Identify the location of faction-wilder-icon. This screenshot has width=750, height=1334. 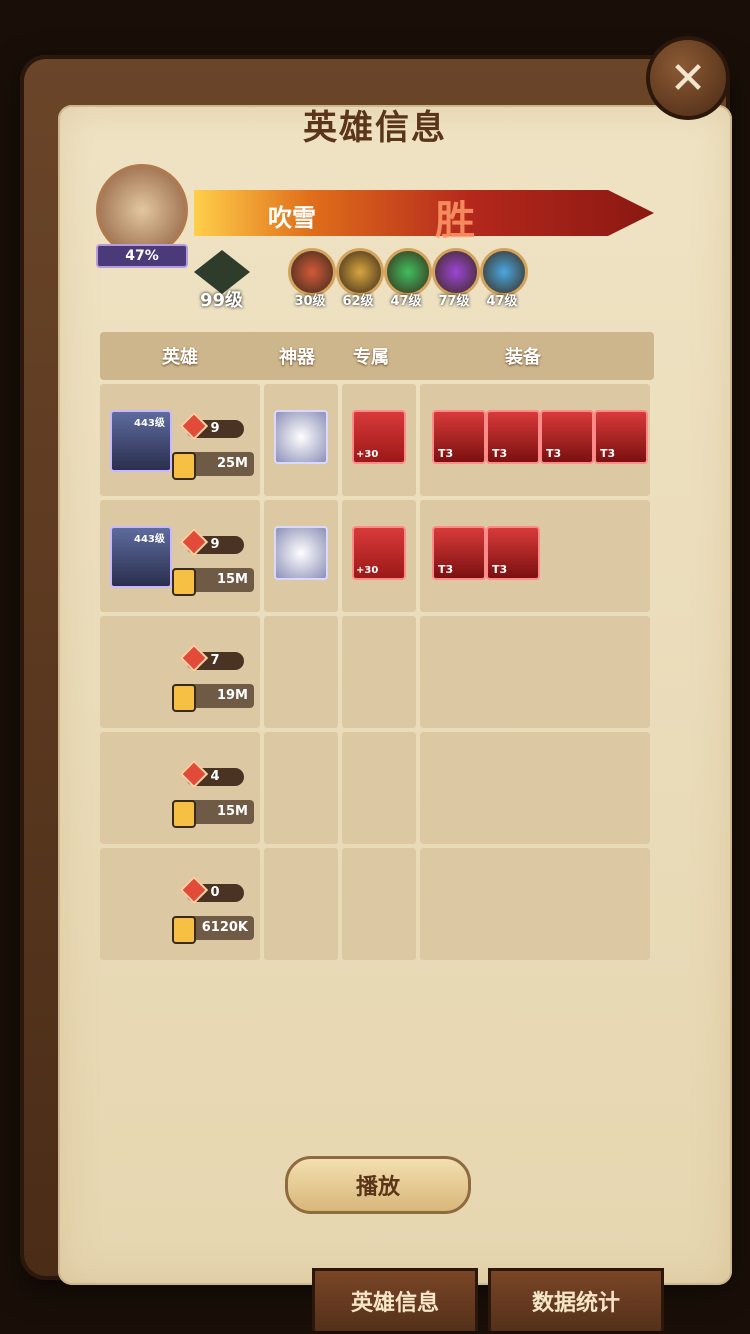
(408, 272).